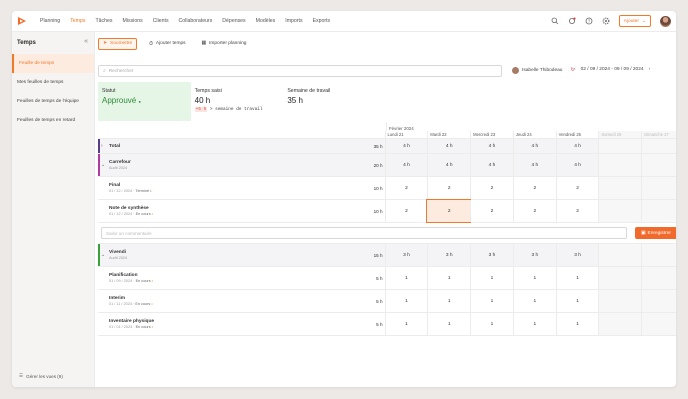 Image resolution: width=688 pixels, height=399 pixels. I want to click on nav-item-planning: Planning, so click(50, 21).